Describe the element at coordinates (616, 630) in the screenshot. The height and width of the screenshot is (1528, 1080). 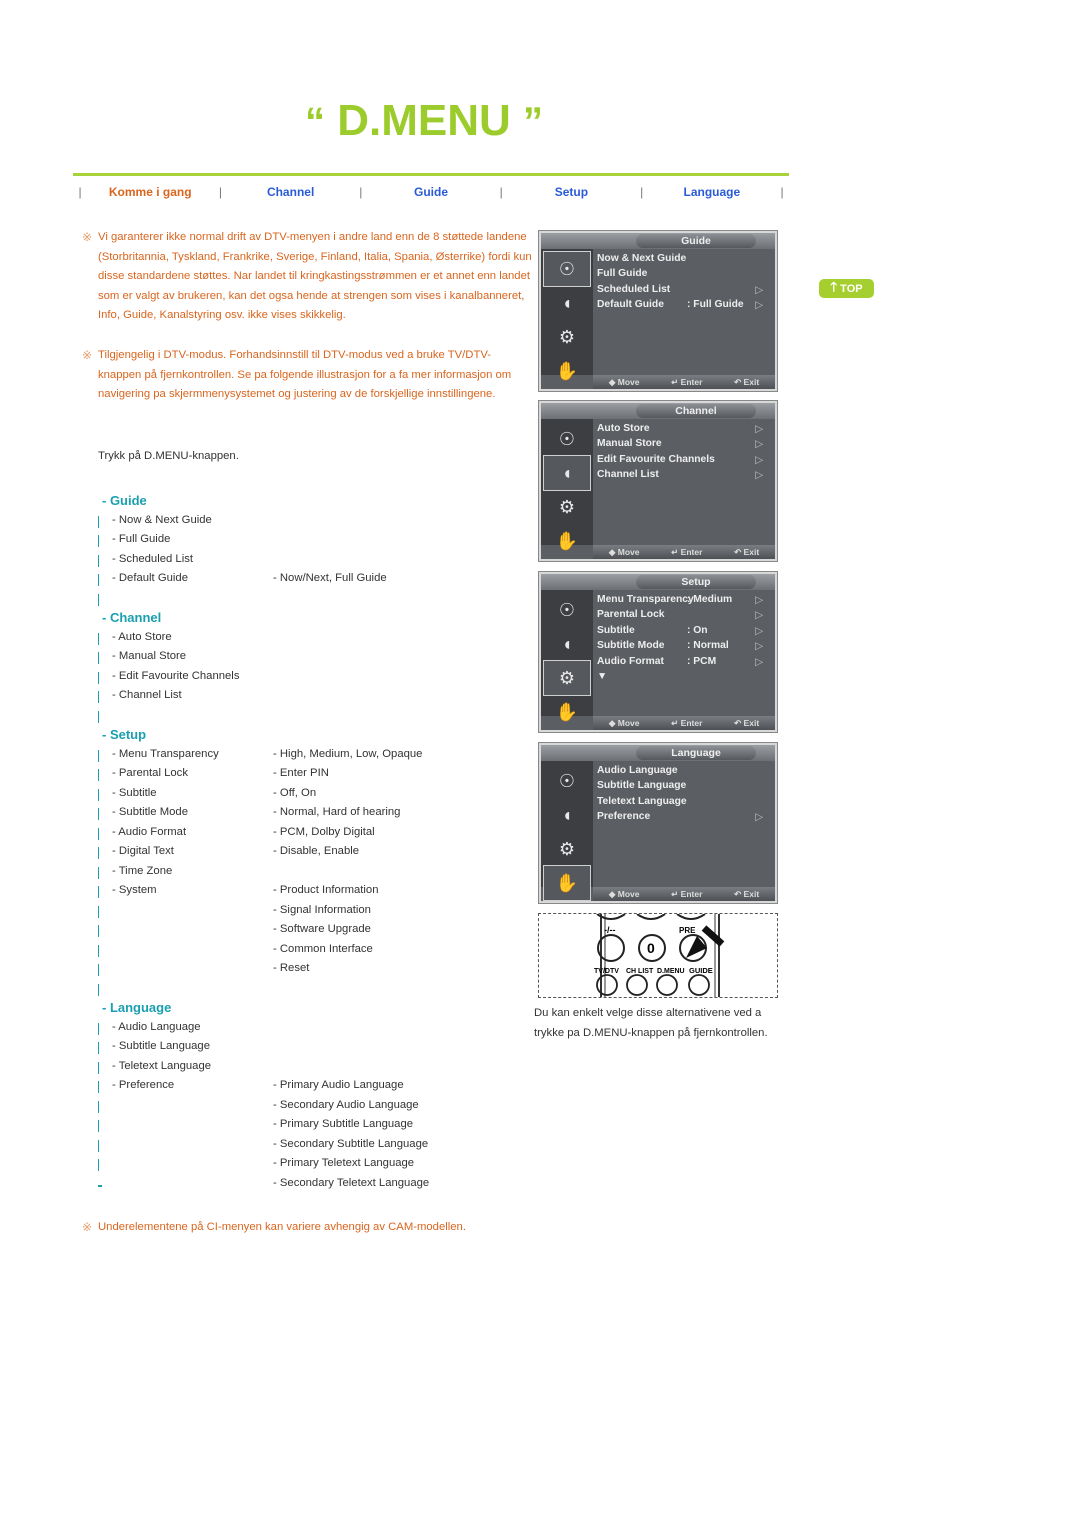
I see `tv-menu-item-label: Subtitle` at that location.